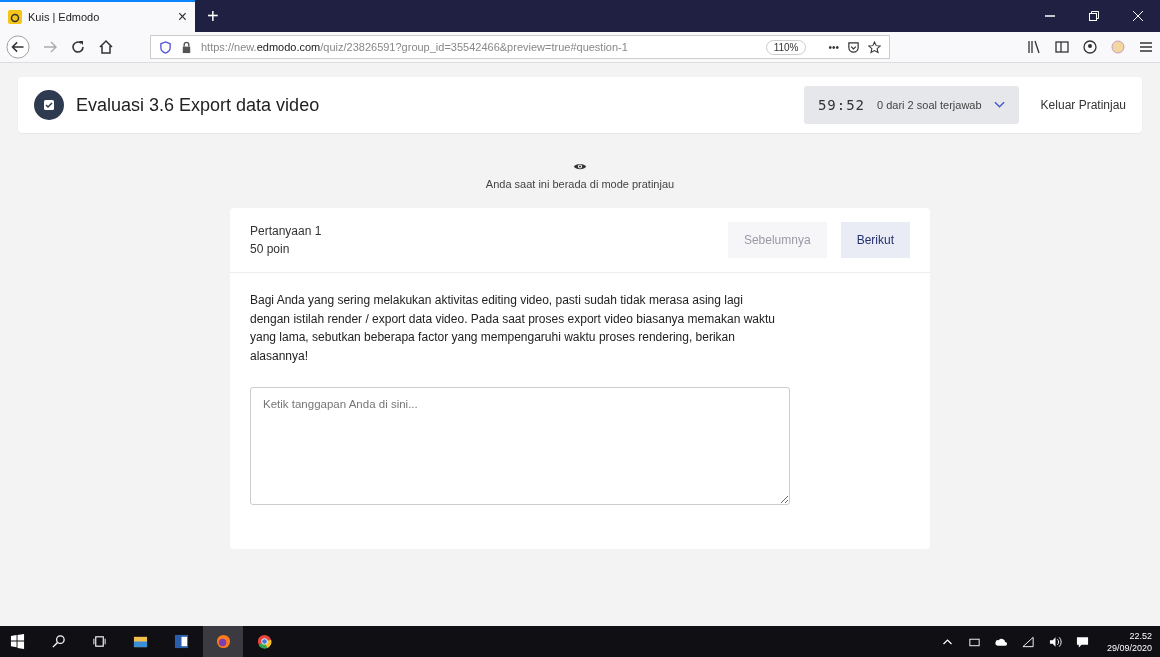 This screenshot has width=1160, height=657. What do you see at coordinates (18, 47) in the screenshot?
I see `back-icon` at bounding box center [18, 47].